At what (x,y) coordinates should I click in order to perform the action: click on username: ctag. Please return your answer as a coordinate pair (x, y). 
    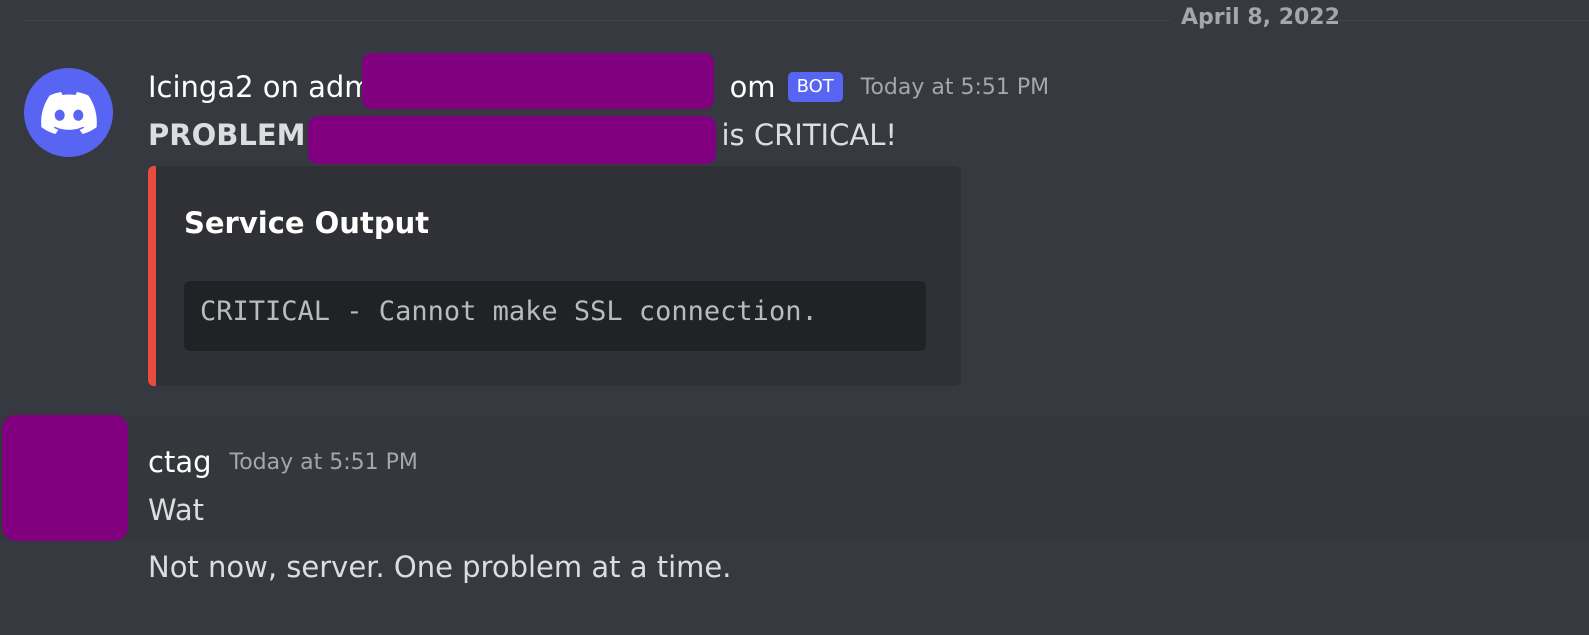
    Looking at the image, I should click on (180, 462).